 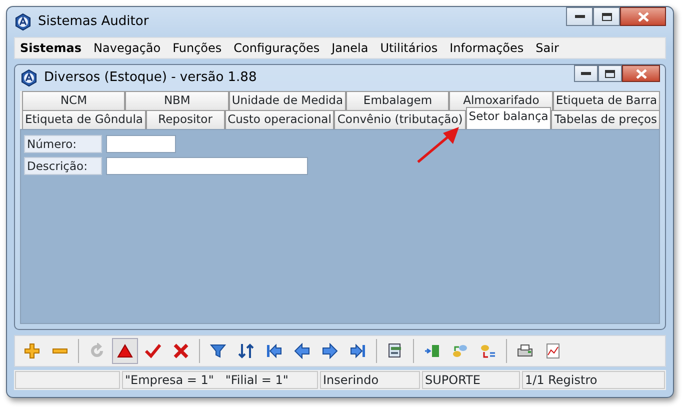 I want to click on left-arrow-icon, so click(x=302, y=351).